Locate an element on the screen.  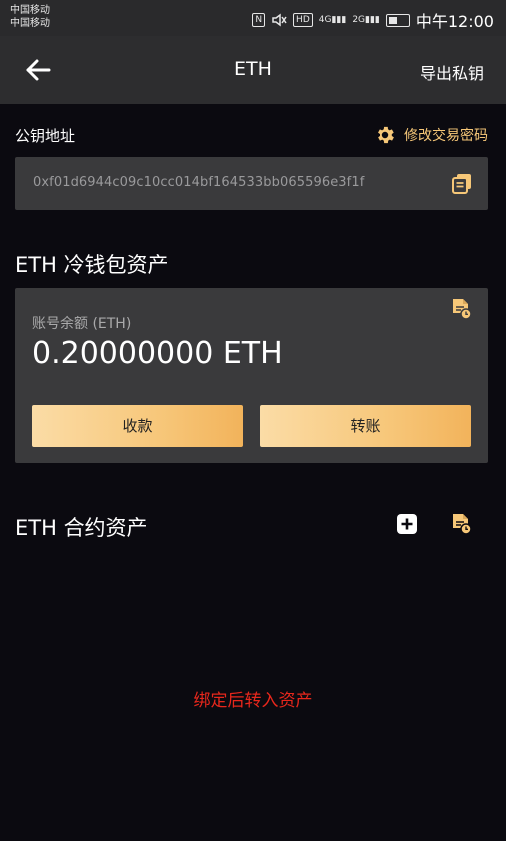
carrier-2: 中国移动 is located at coordinates (30, 23).